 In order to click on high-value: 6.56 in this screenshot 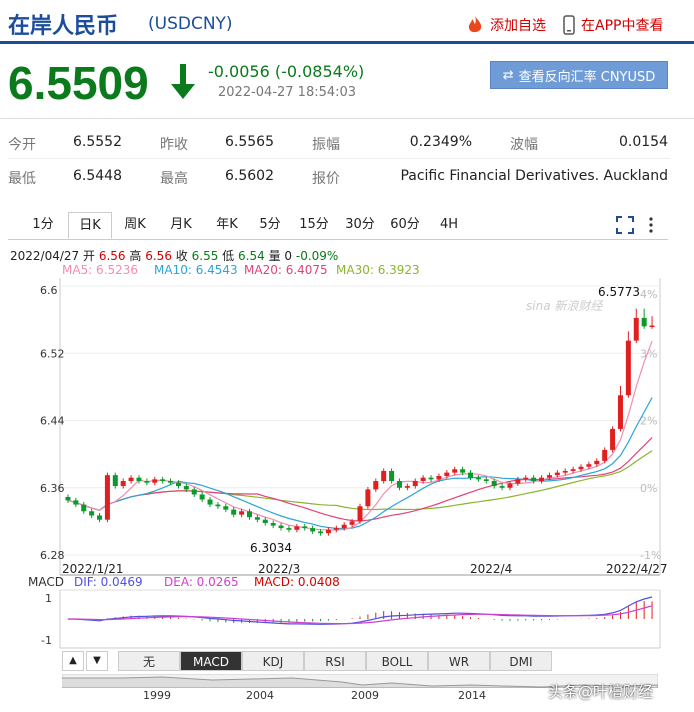, I will do `click(158, 256)`.